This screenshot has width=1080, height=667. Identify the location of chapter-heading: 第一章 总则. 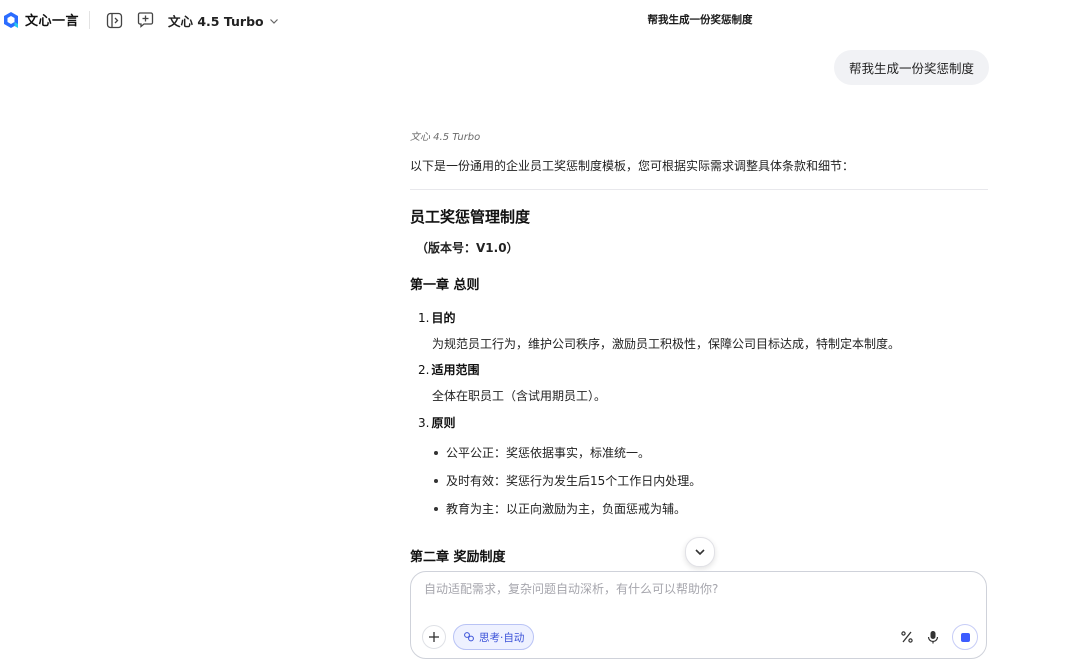
(445, 285).